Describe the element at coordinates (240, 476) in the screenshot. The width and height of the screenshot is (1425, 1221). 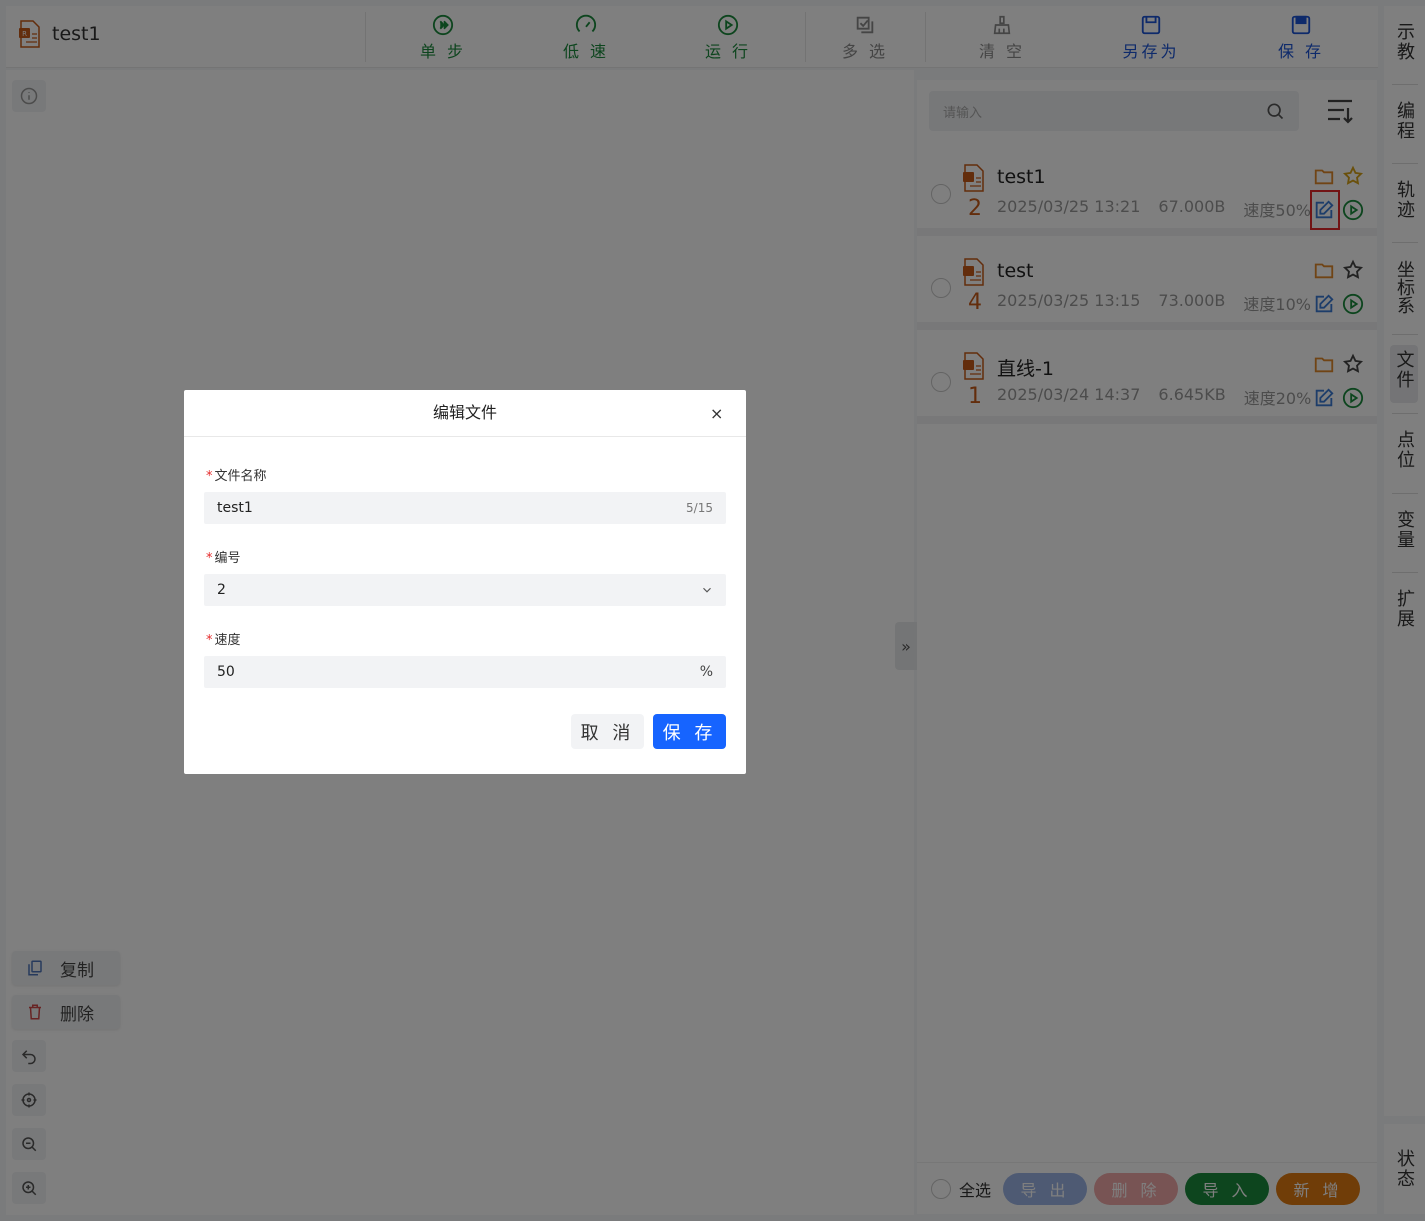
I see `file-name-label-text: 文件名称` at that location.